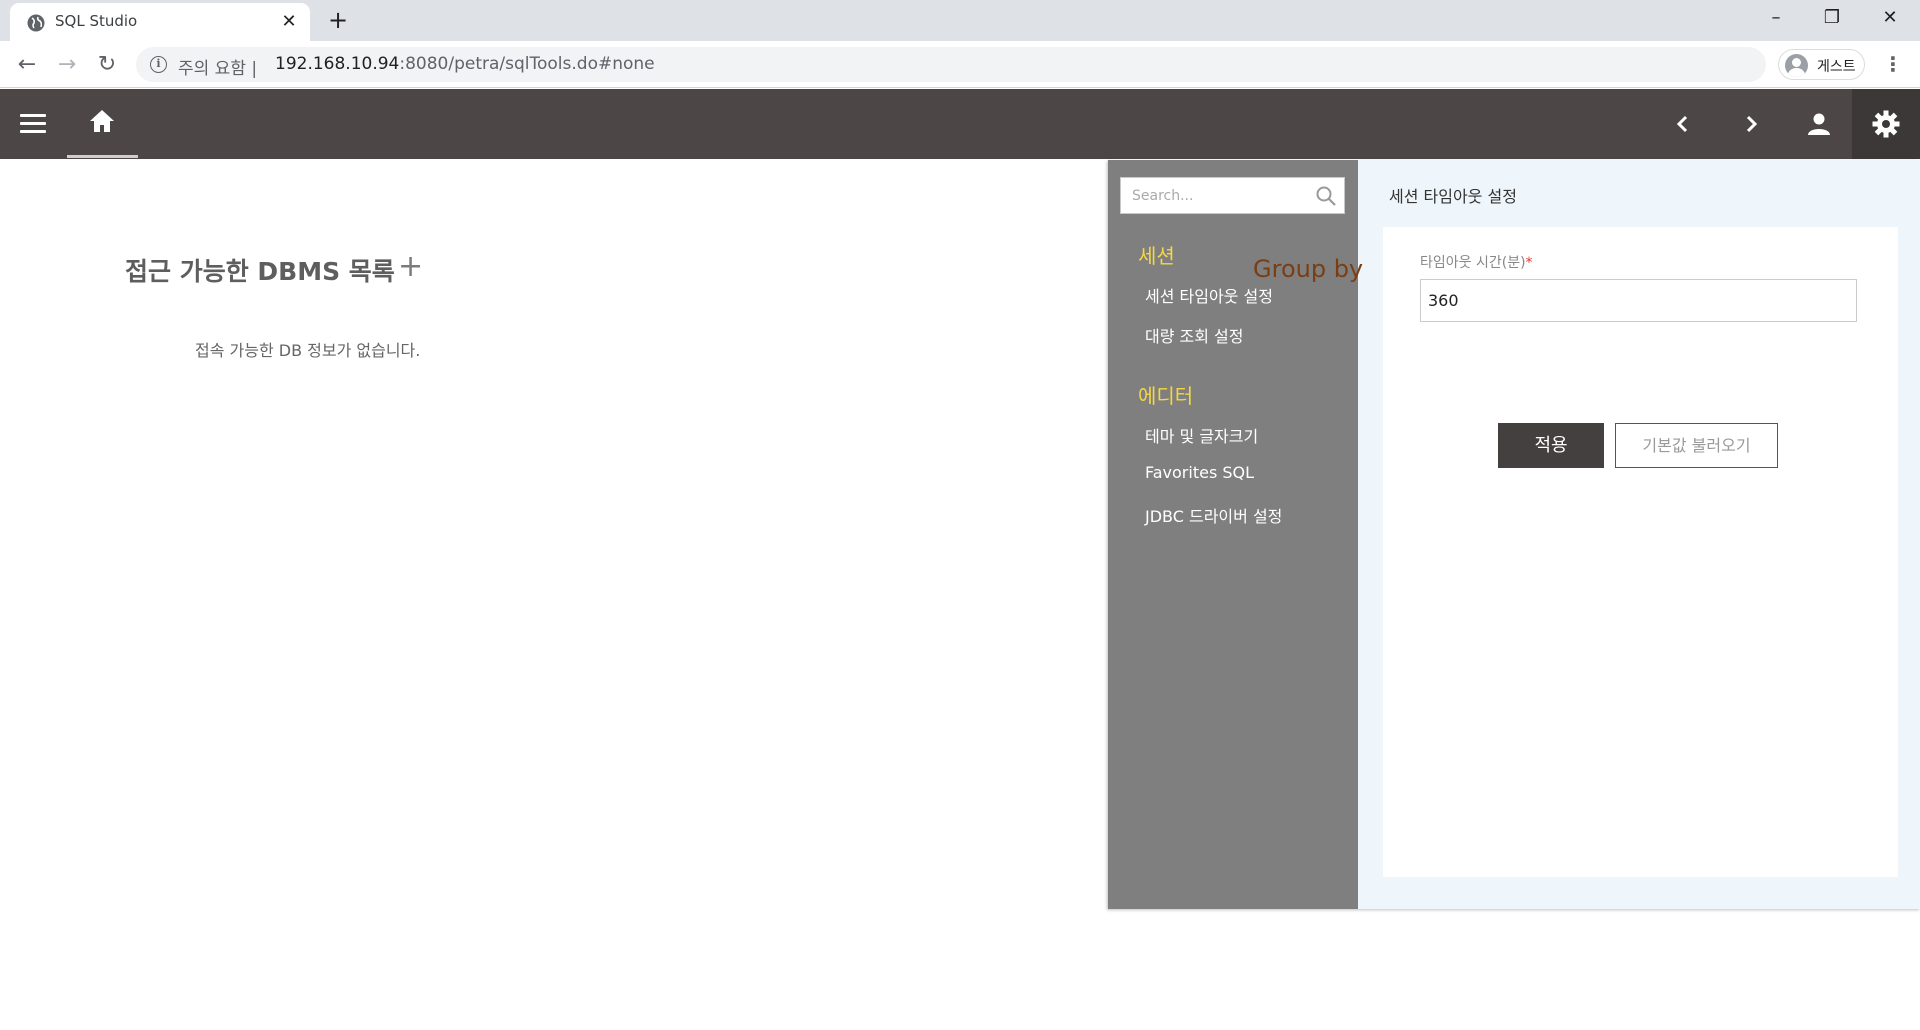 The height and width of the screenshot is (1030, 1920). I want to click on timeout-label-text: 타임아웃 시간(분), so click(1473, 263).